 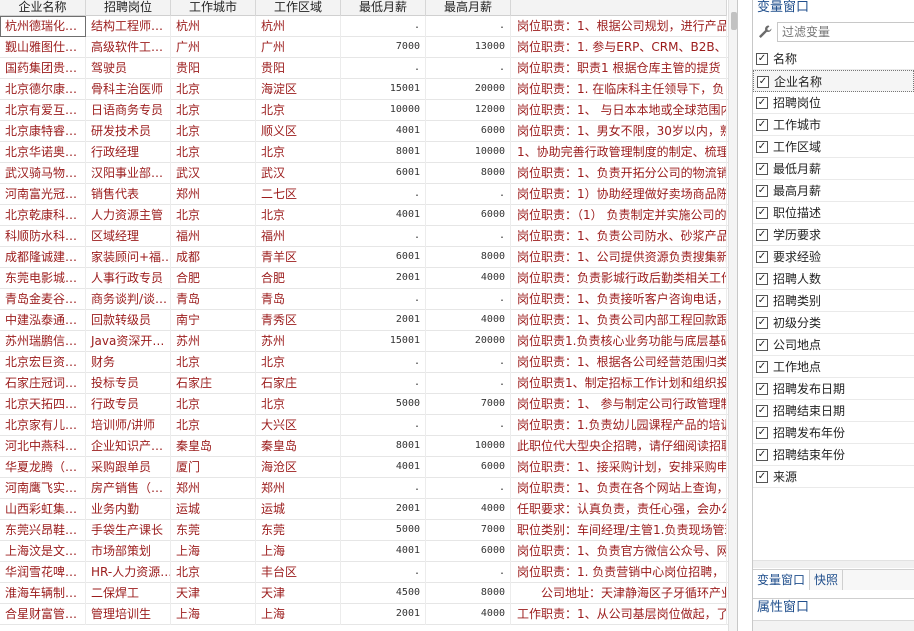 I want to click on table-cell: 岗位职责：1、负责官方微信公众号、网, so click(x=619, y=551).